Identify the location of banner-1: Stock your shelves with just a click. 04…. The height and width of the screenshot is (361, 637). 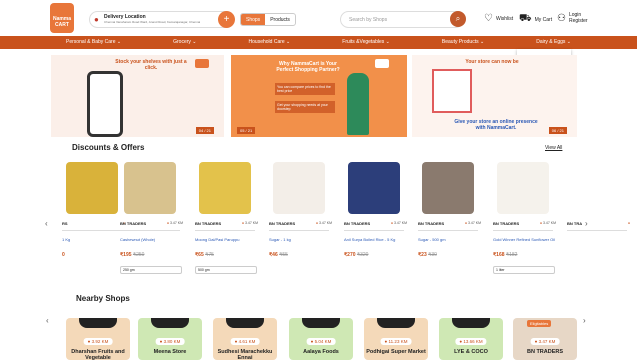
(137, 96).